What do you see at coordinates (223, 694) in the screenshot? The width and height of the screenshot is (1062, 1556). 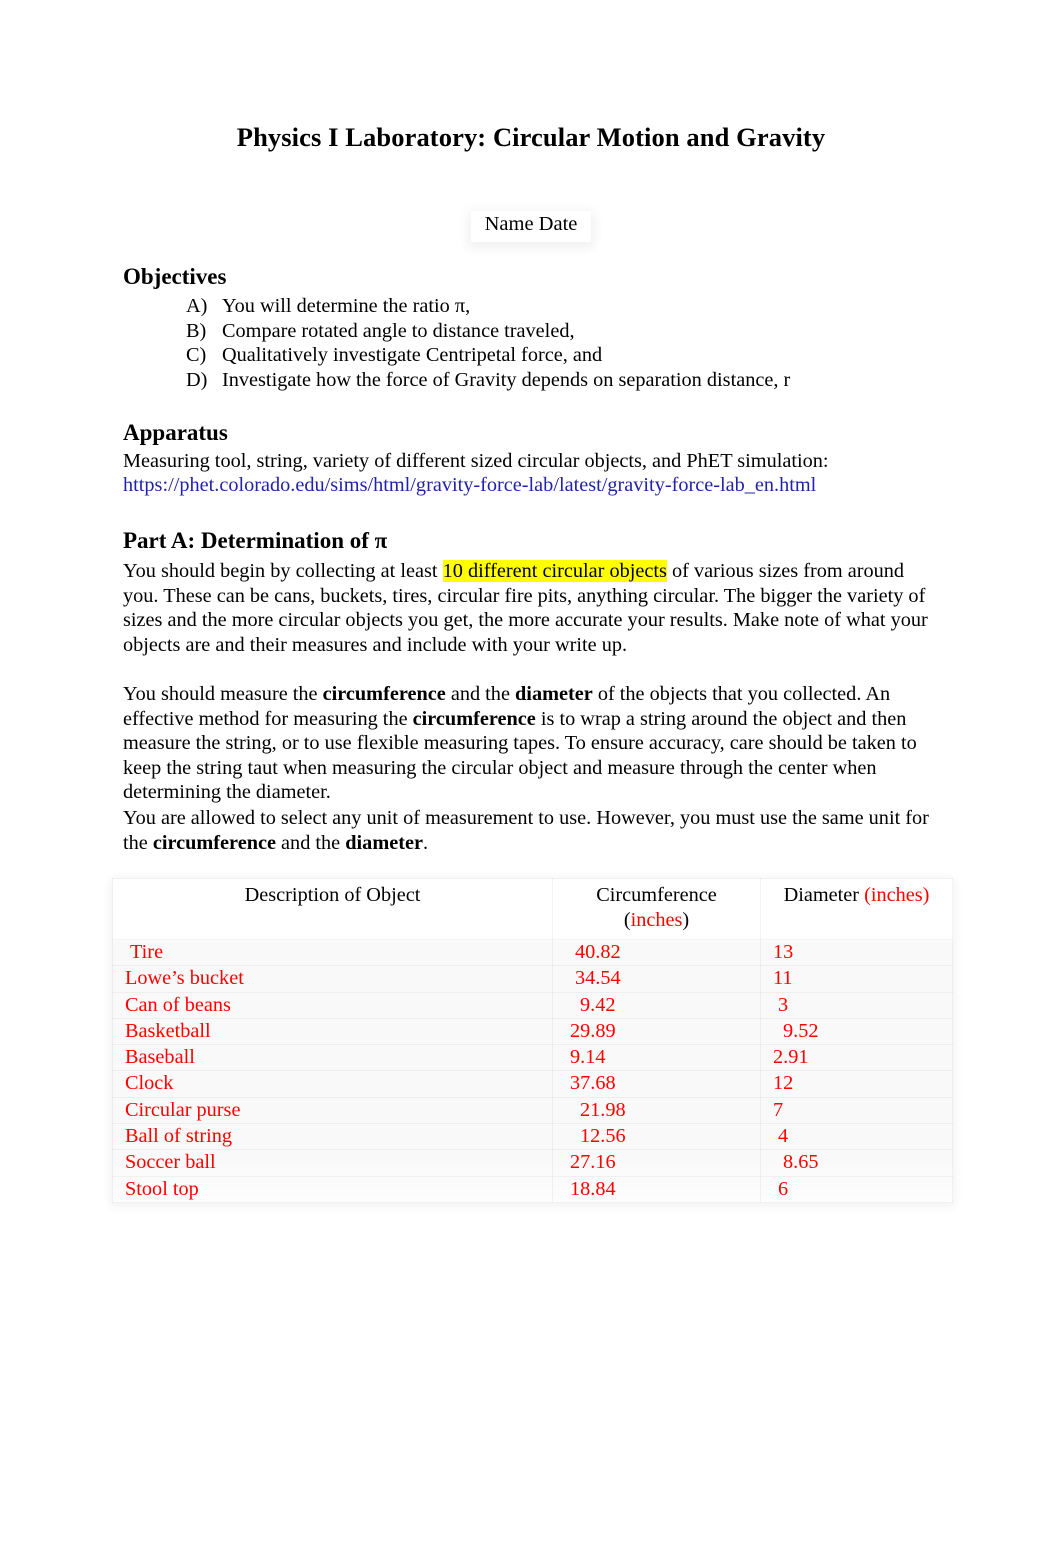 I see `paragraph-segment: You should measure the` at bounding box center [223, 694].